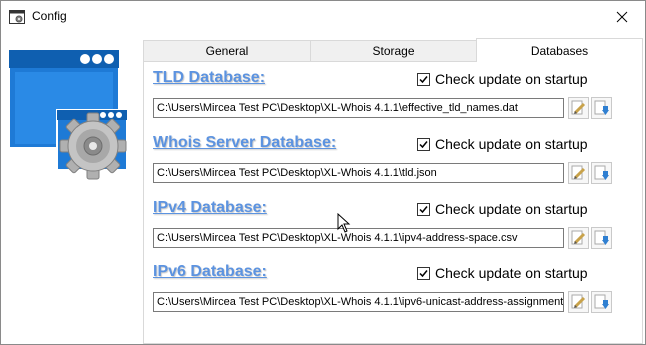 The width and height of the screenshot is (646, 345). I want to click on ipv4-update-button, so click(601, 238).